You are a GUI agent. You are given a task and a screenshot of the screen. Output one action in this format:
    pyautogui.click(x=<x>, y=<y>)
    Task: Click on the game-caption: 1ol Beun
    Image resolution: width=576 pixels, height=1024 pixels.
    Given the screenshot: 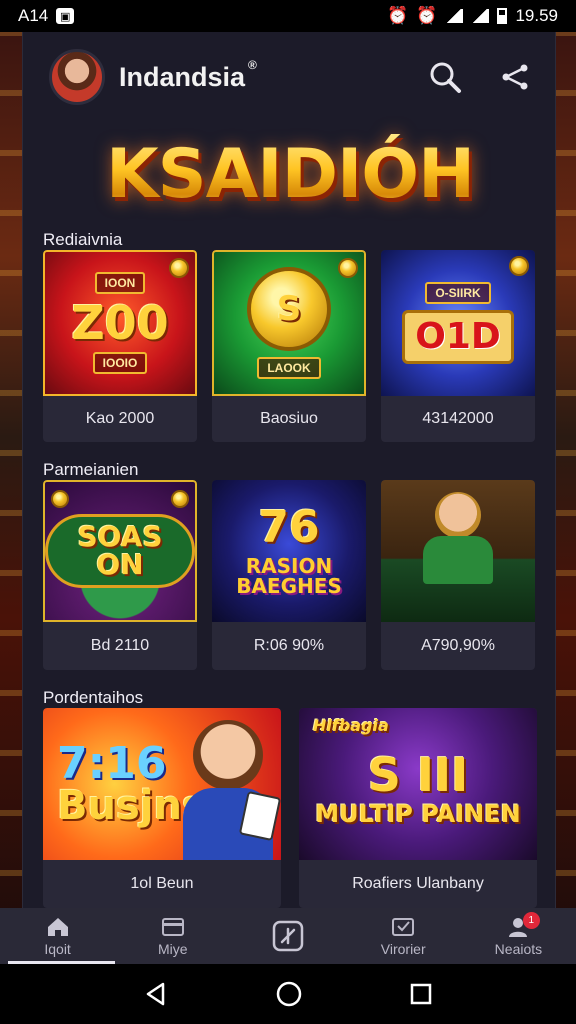 What is the action you would take?
    pyautogui.click(x=162, y=883)
    